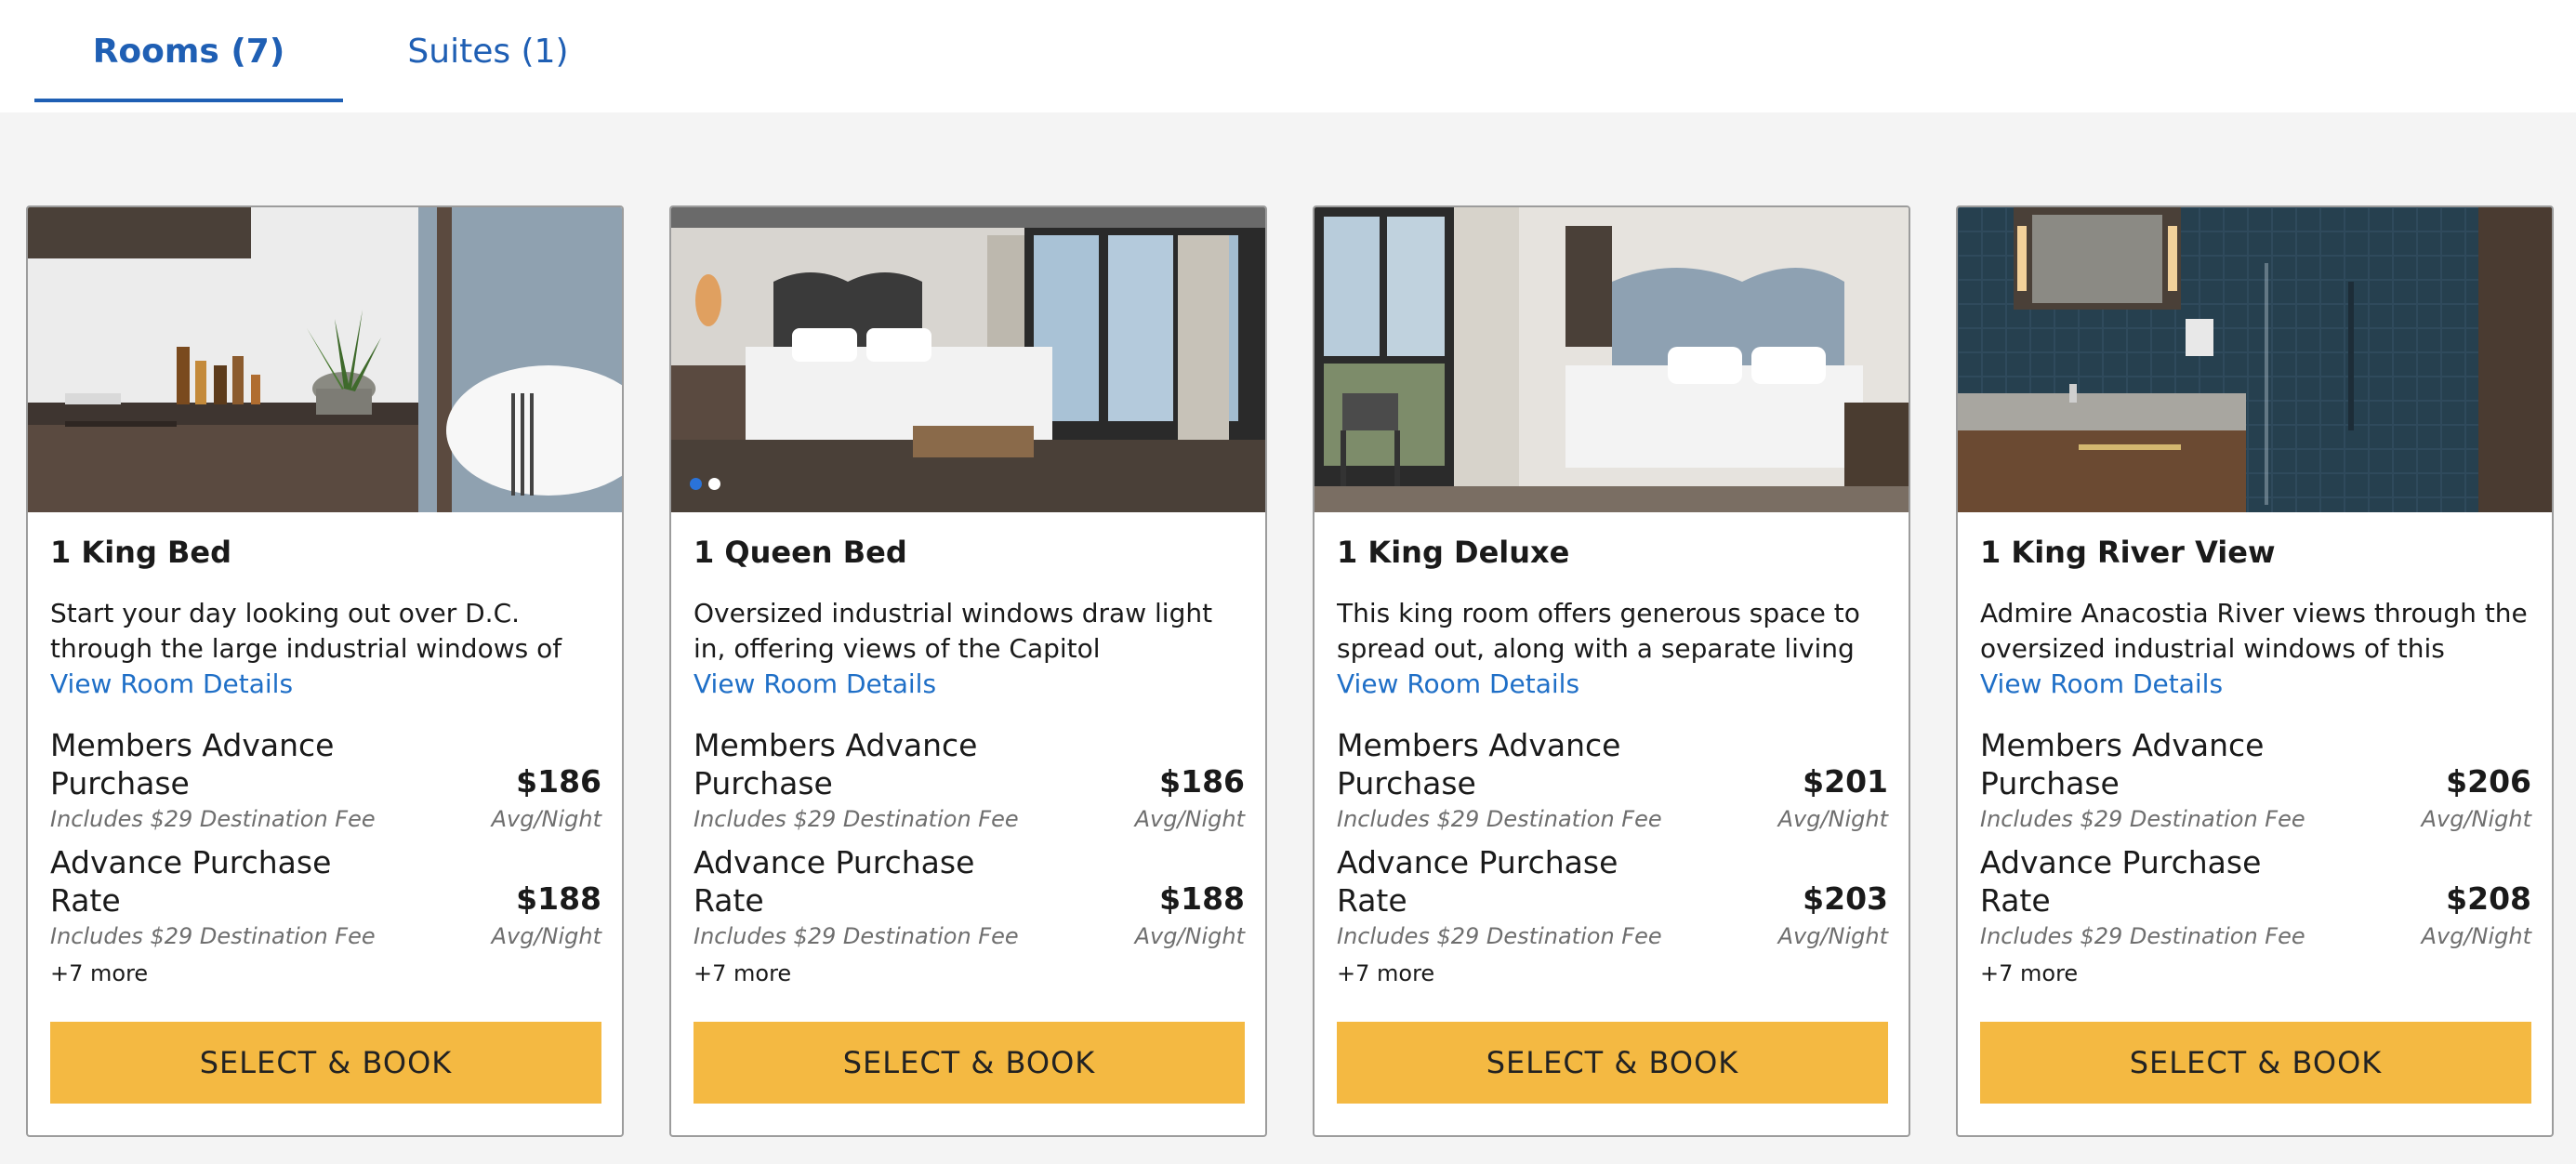  I want to click on room-photo-king-deluxe, so click(1611, 359).